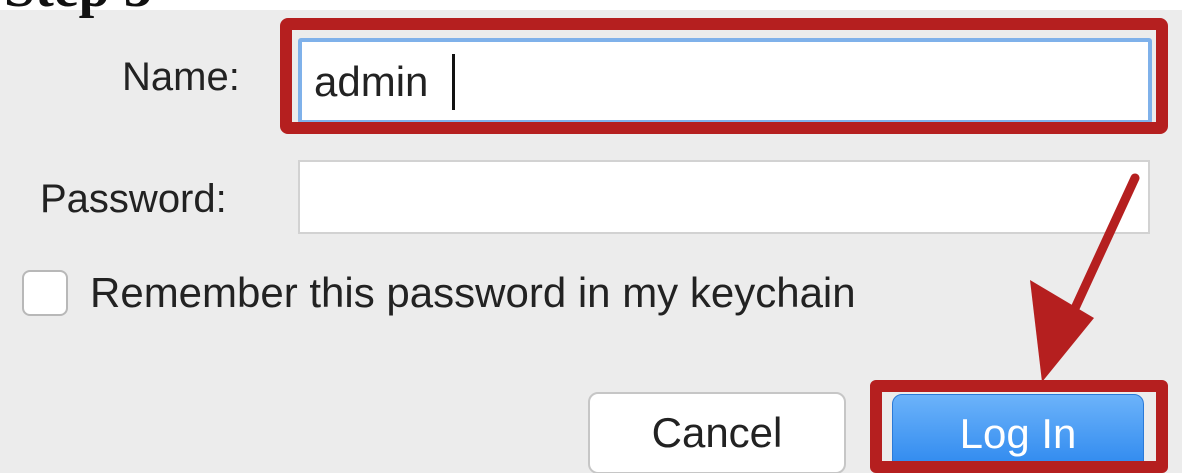 This screenshot has width=1182, height=473. What do you see at coordinates (1018, 433) in the screenshot?
I see `log-in-button: Log In` at bounding box center [1018, 433].